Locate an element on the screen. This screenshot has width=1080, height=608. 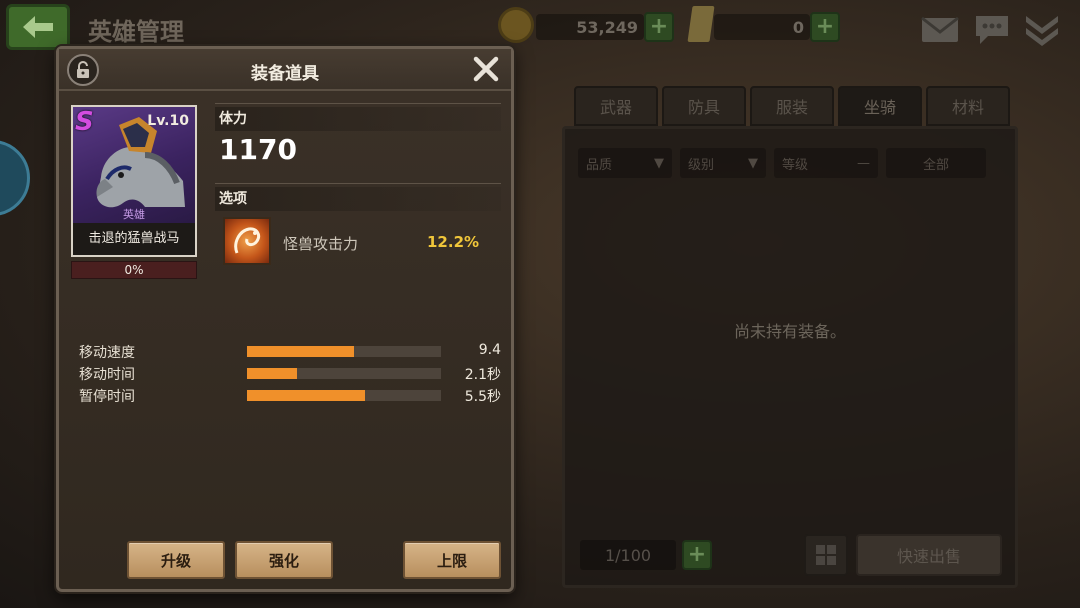
gold-amount: 53,249 is located at coordinates (590, 27).